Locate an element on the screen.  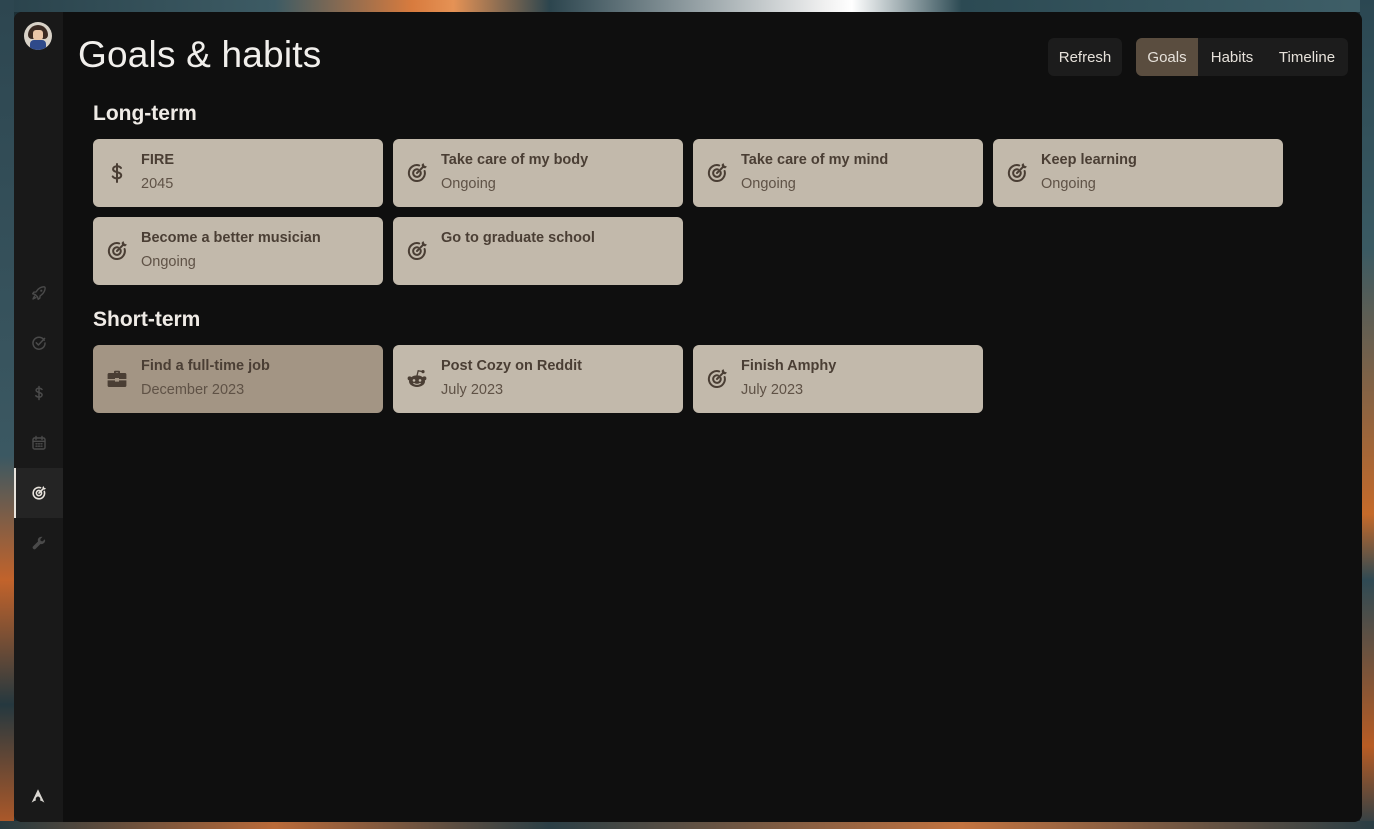
page-title: Goals & habits is located at coordinates (200, 54).